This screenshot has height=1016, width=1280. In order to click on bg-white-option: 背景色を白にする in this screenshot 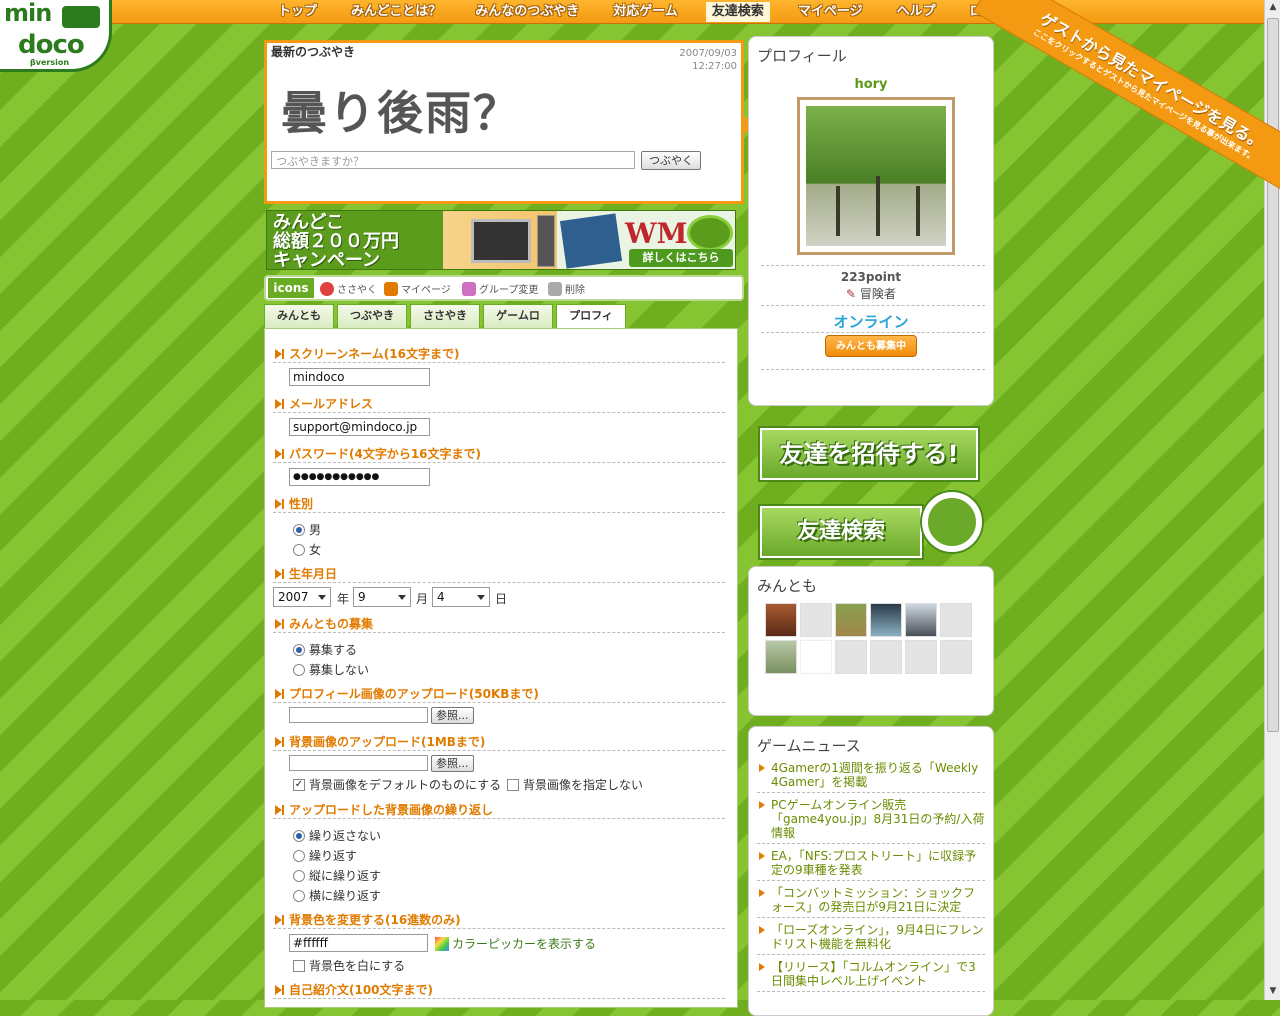, I will do `click(349, 965)`.